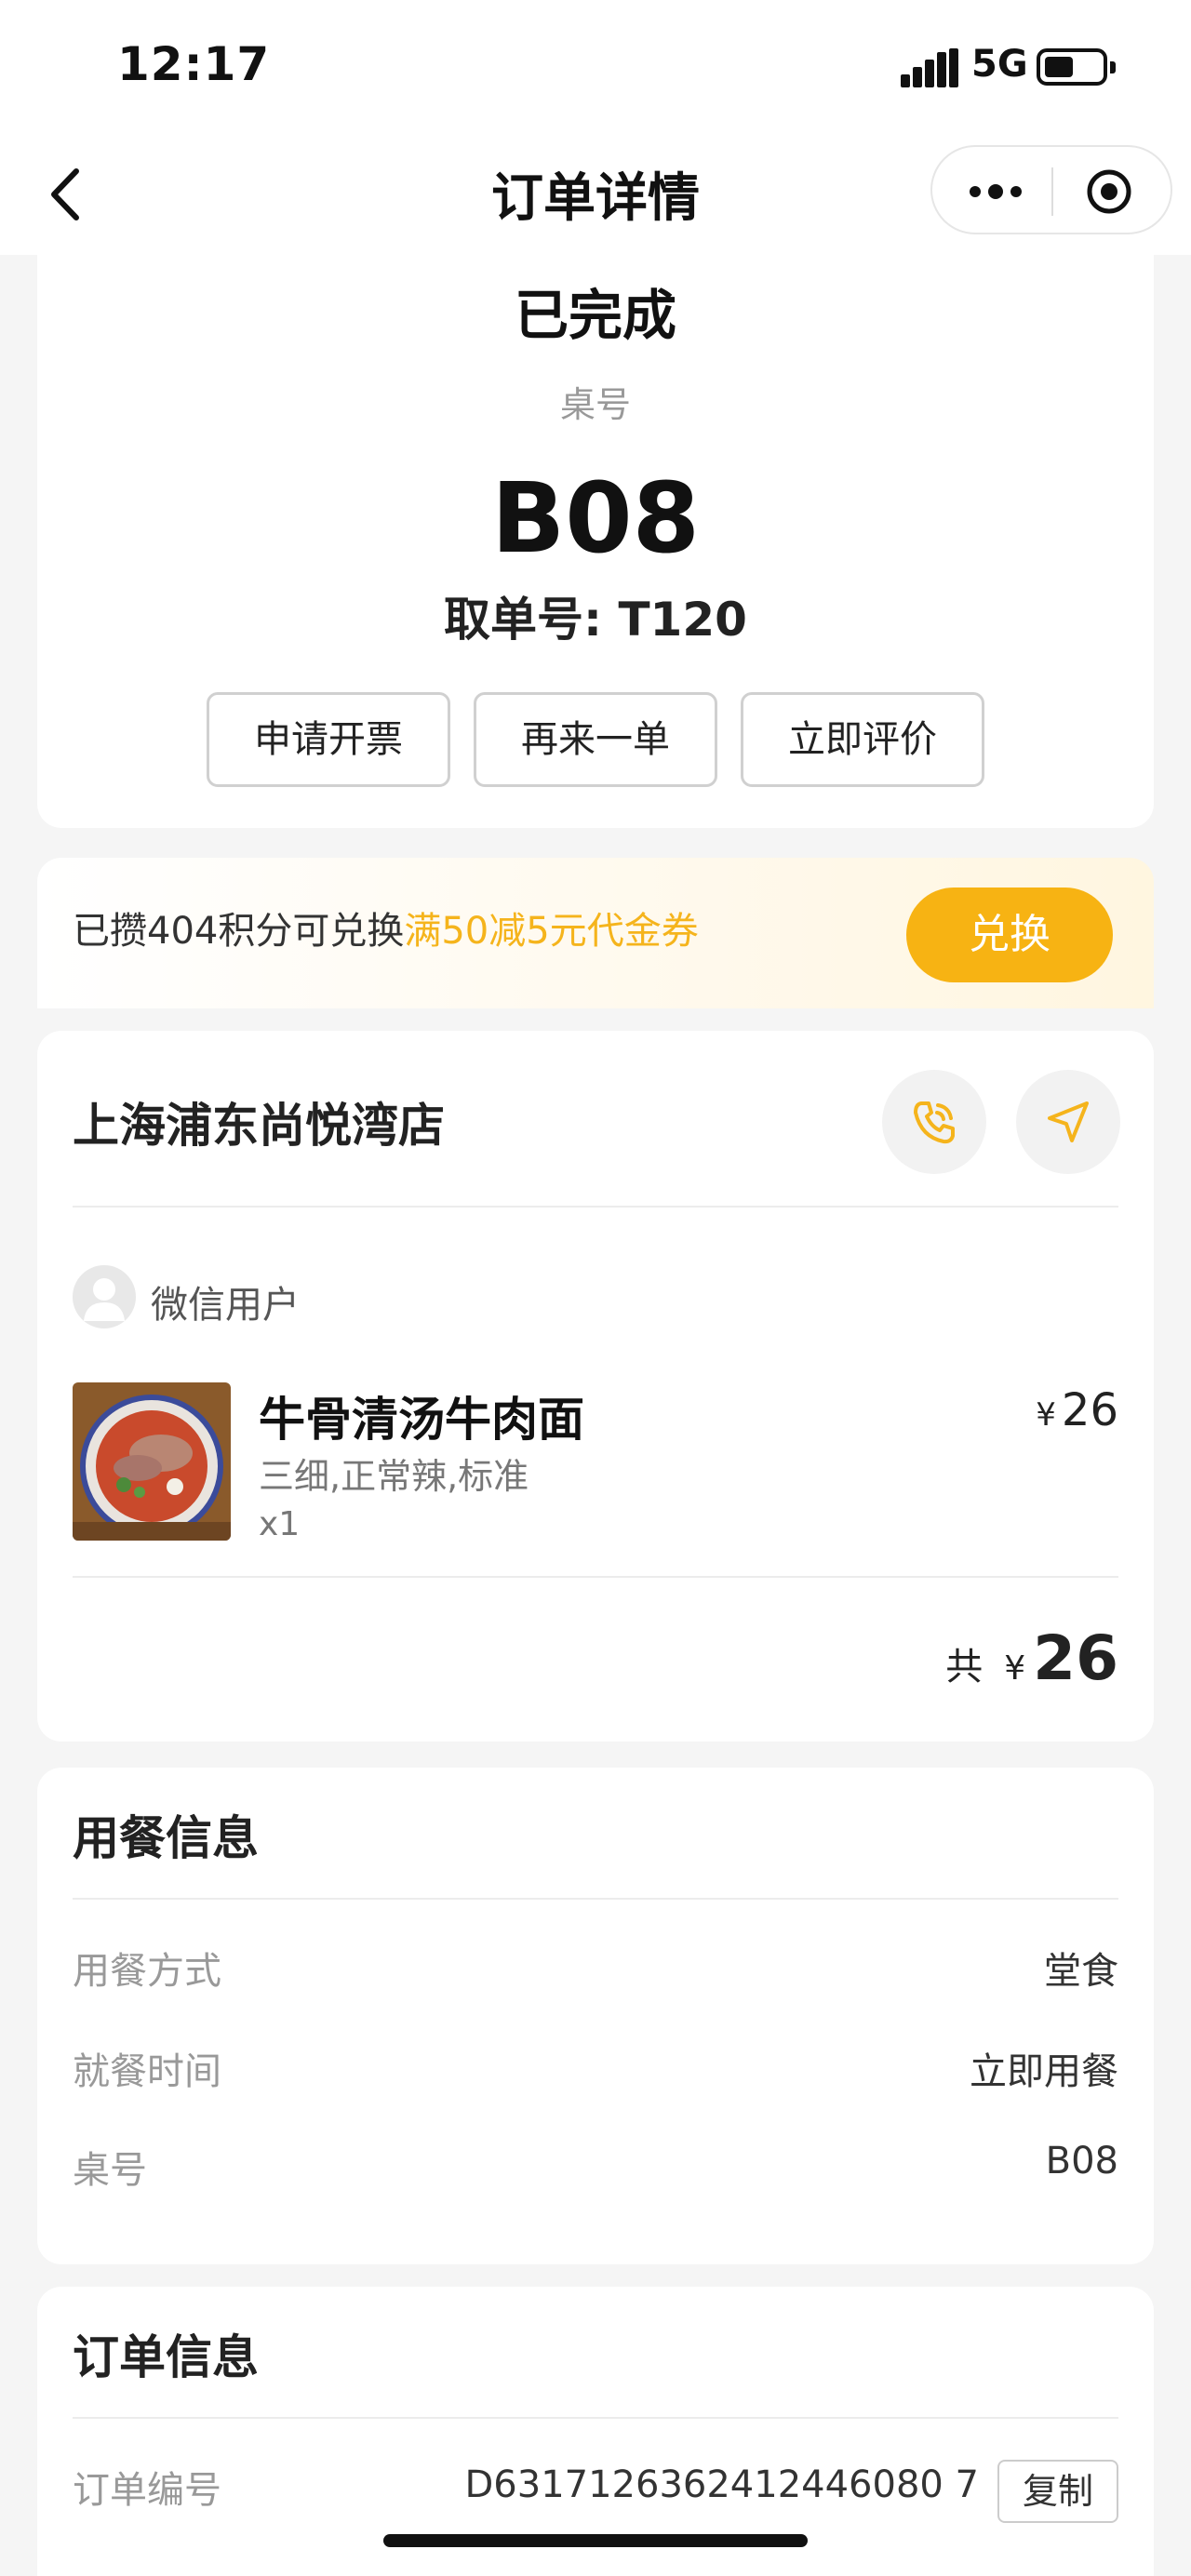  Describe the element at coordinates (166, 1838) in the screenshot. I see `section-title: 用餐信息` at that location.